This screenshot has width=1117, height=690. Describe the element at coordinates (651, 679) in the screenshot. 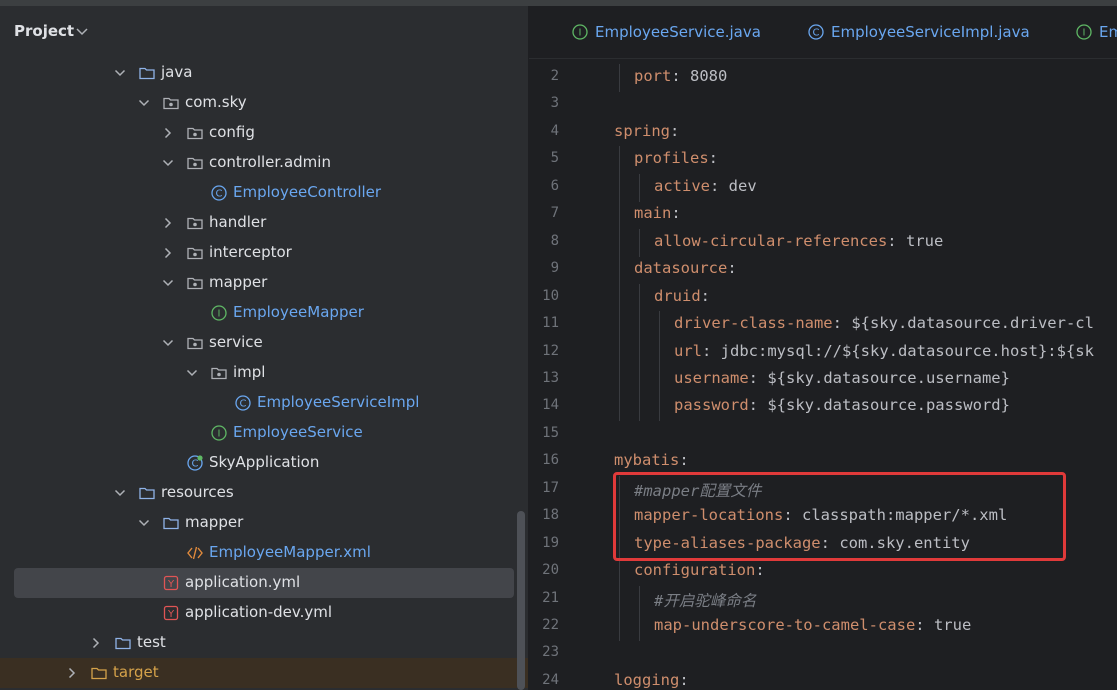

I see `code-text: logging:` at that location.